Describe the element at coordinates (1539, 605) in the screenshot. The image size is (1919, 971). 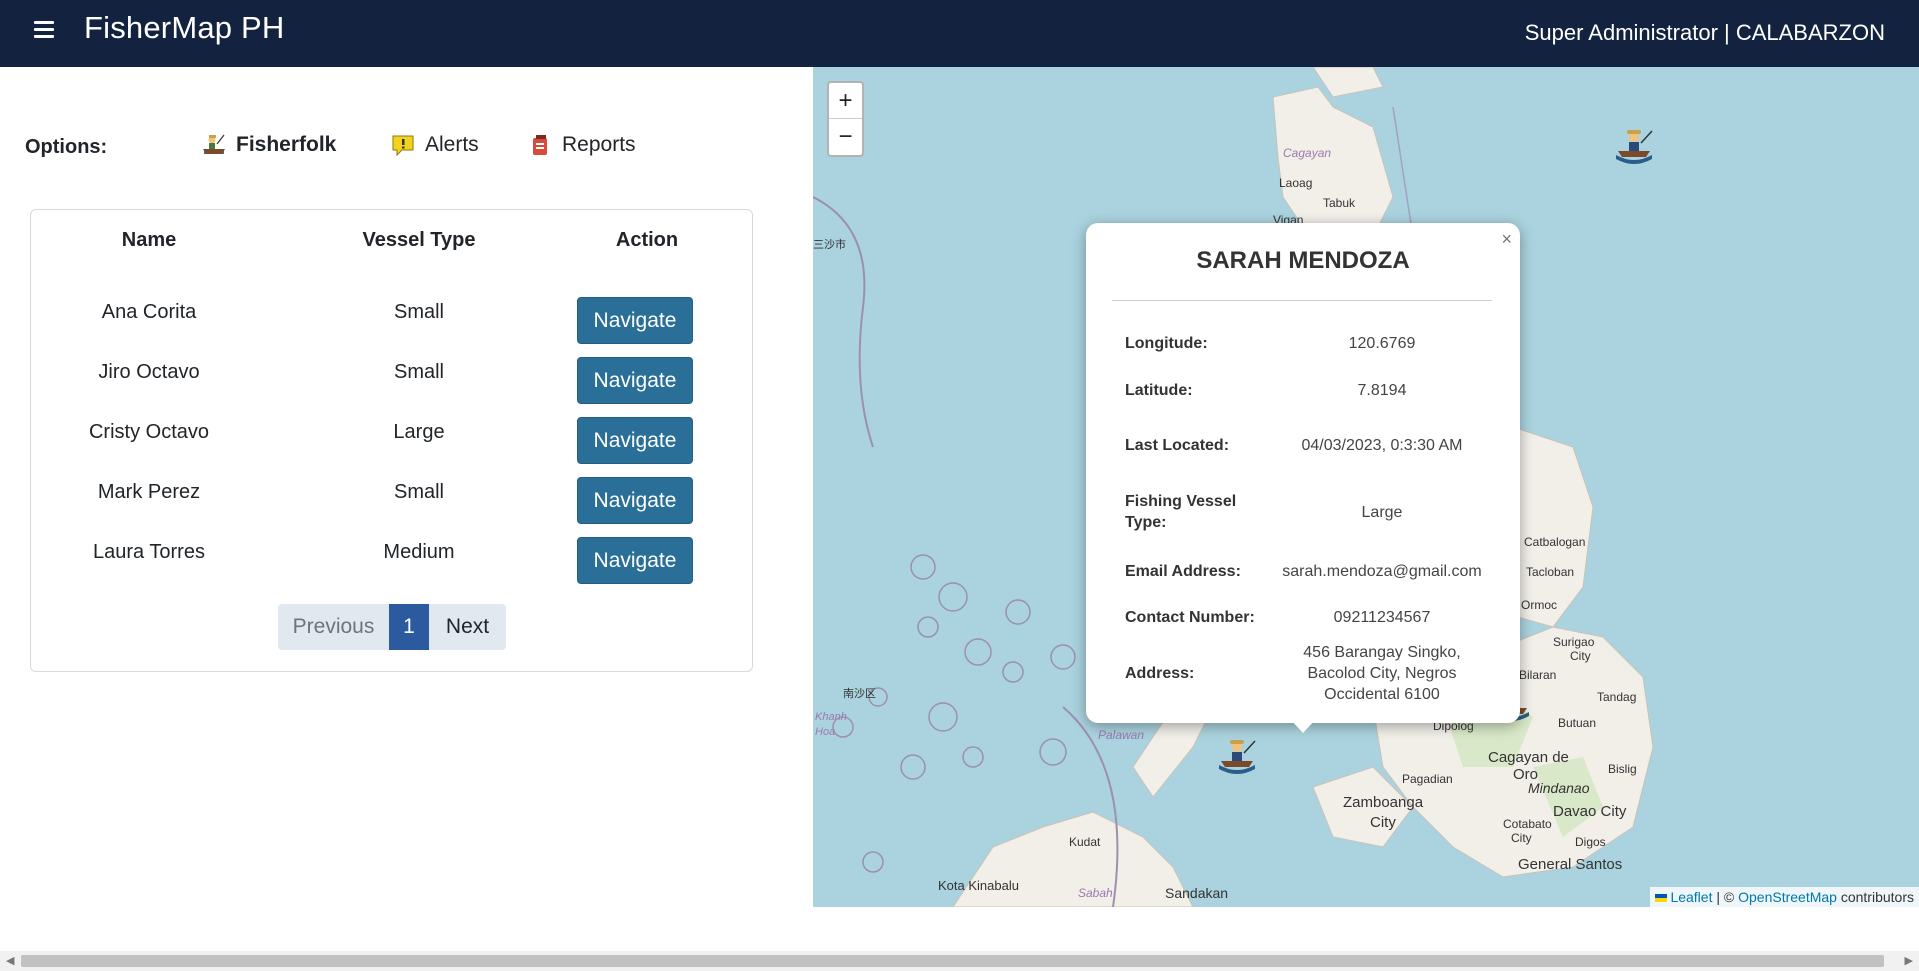
I see `svg-text: Ormoc` at that location.